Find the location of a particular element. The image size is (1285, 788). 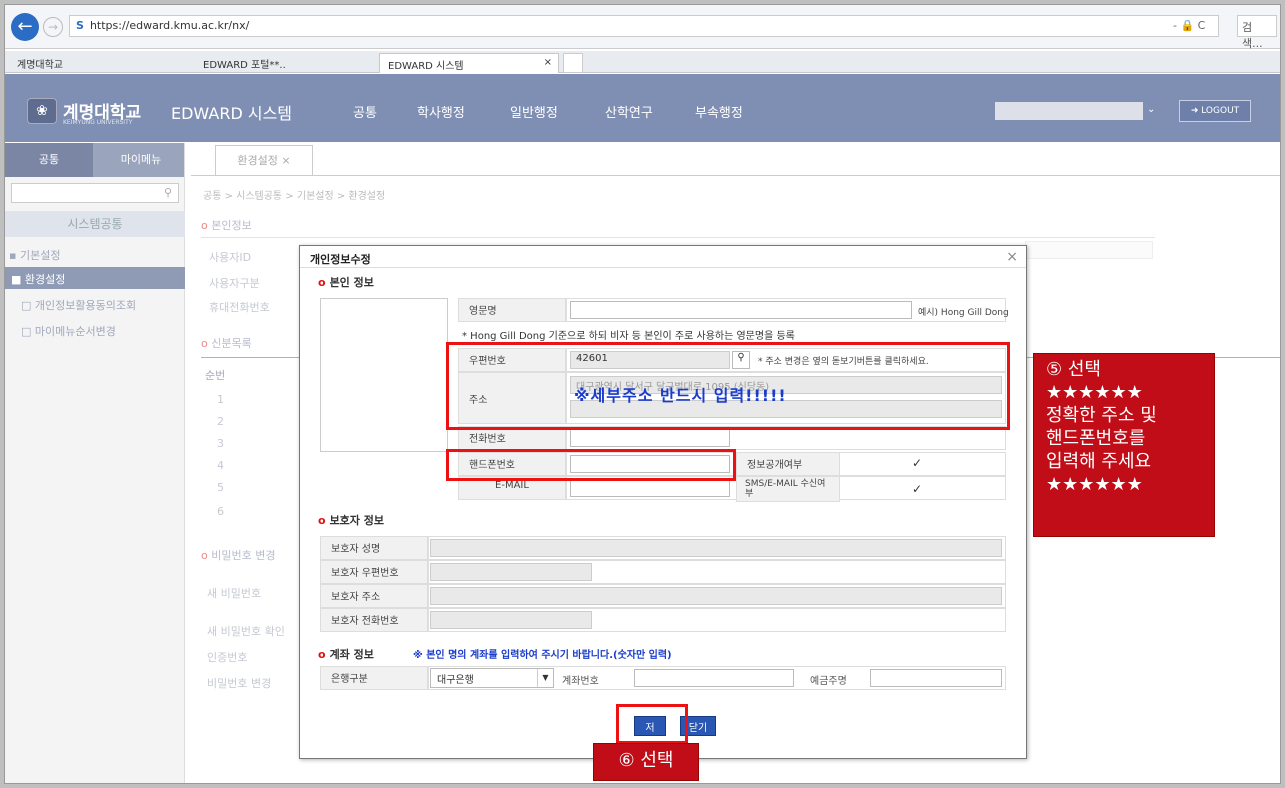

sidebar-header: 시스템공통 is located at coordinates (95, 224).